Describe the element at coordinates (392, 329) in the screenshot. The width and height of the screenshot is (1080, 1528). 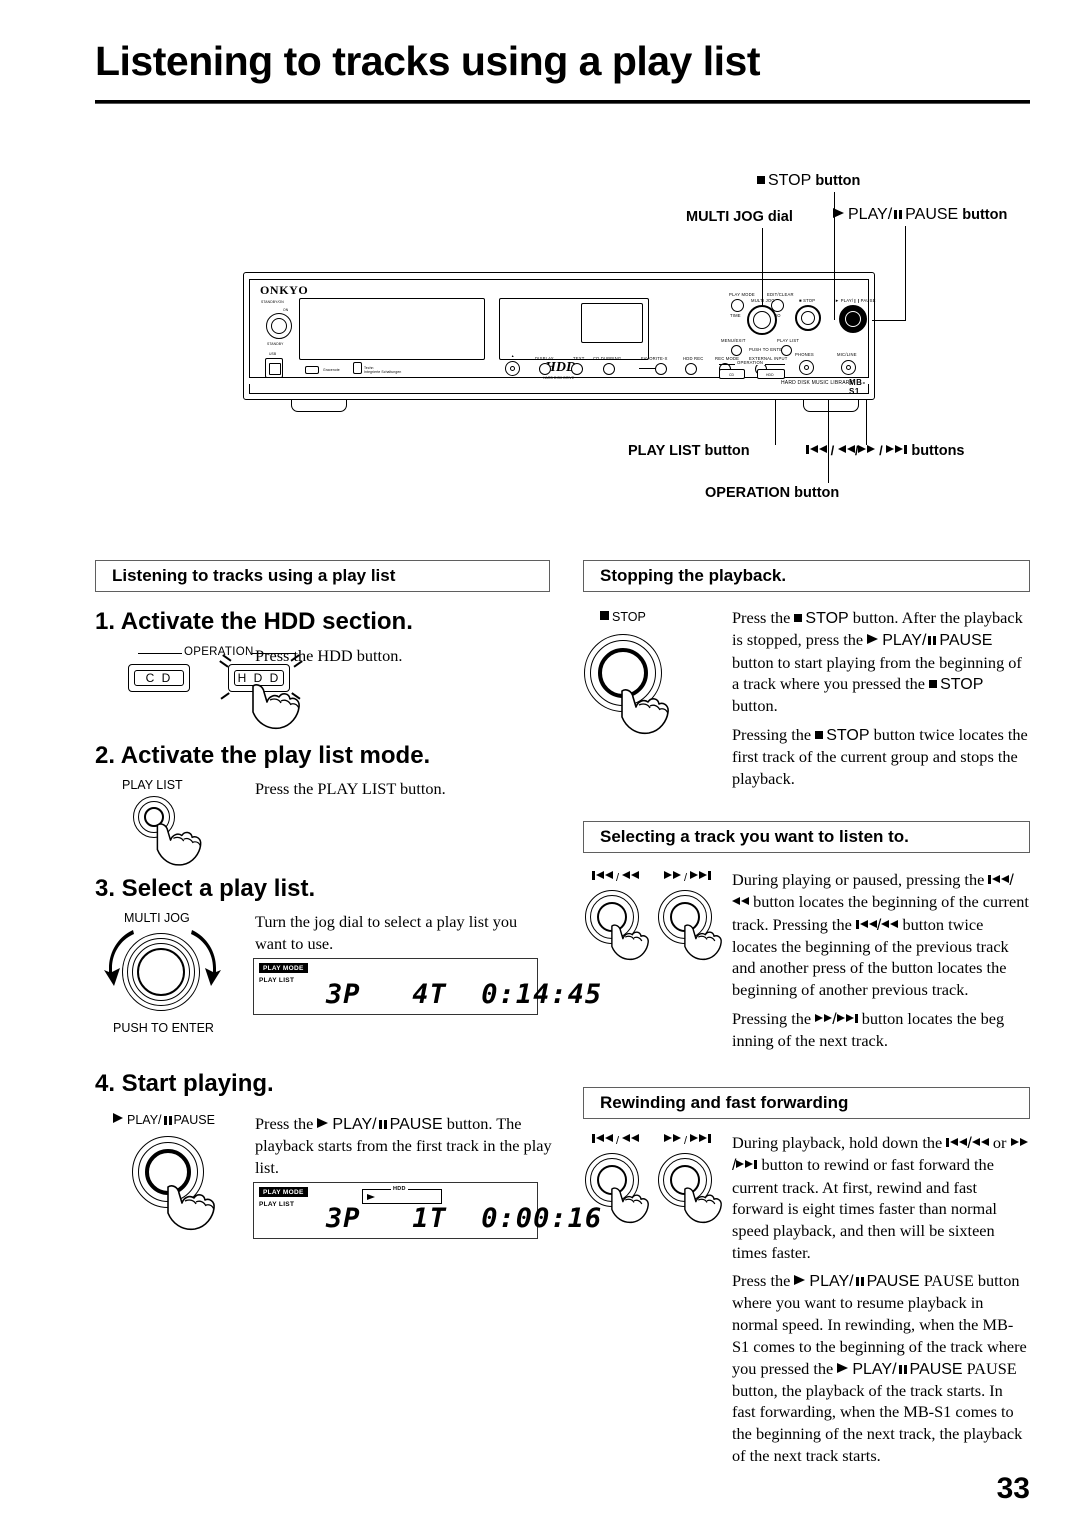
I see `device-display-window` at that location.